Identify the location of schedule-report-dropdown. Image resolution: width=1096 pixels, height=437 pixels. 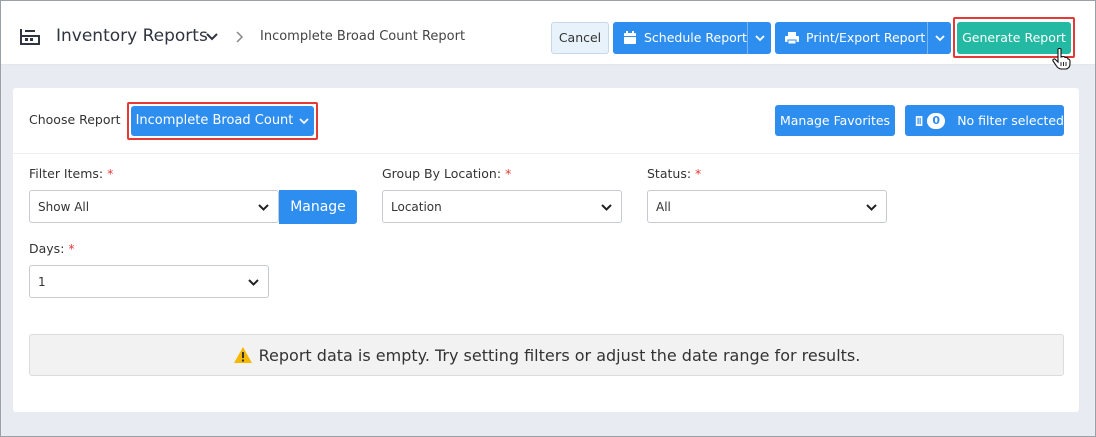
(759, 38).